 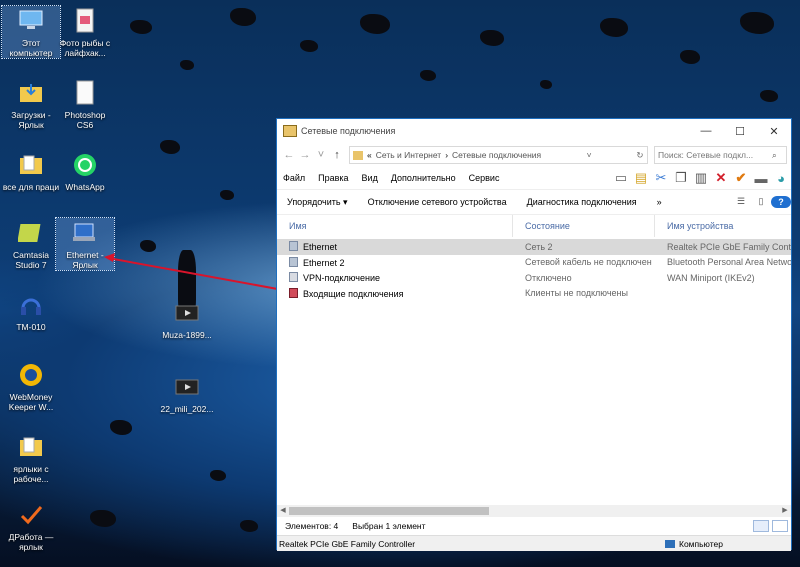 I want to click on paste-icon: ▥, so click(x=701, y=178).